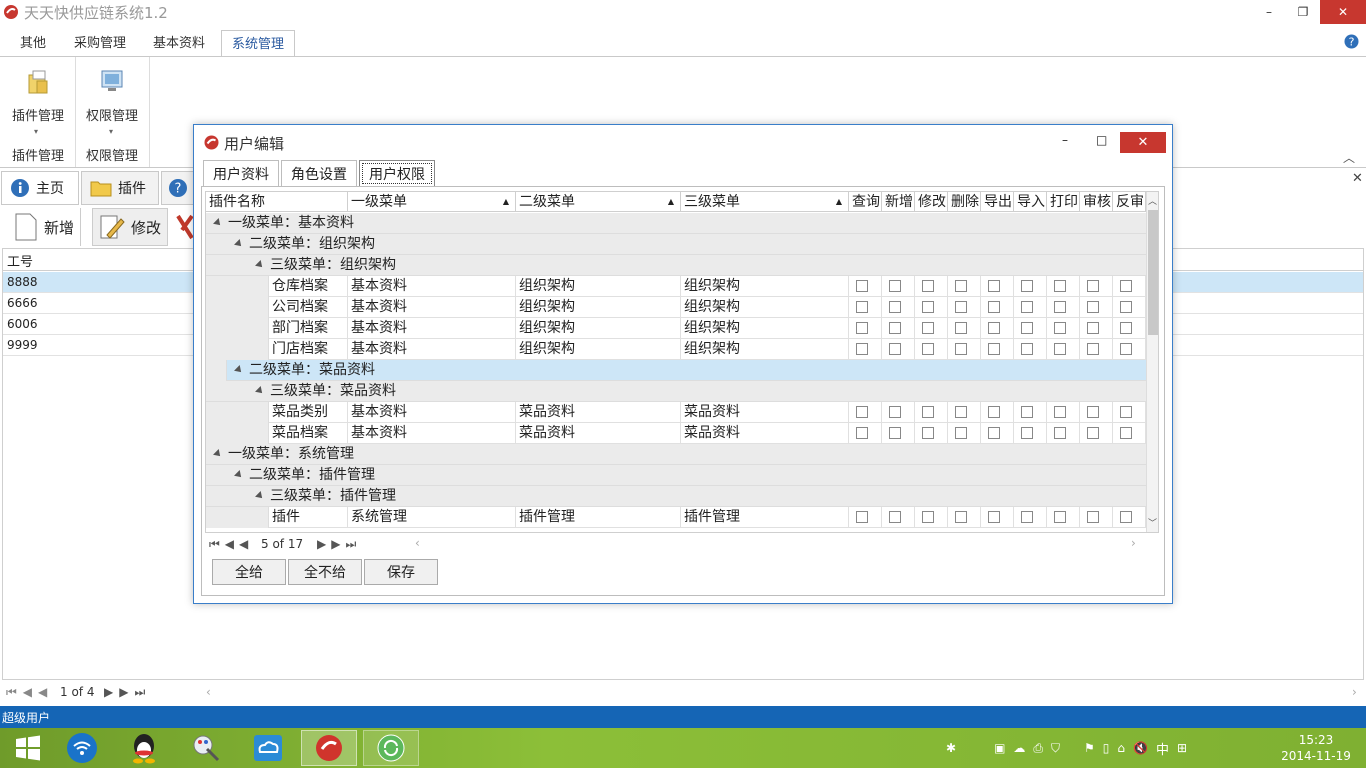  What do you see at coordinates (676, 286) in the screenshot?
I see `permission-row: 仓库档案 基本资料 组织架构 组织架构` at bounding box center [676, 286].